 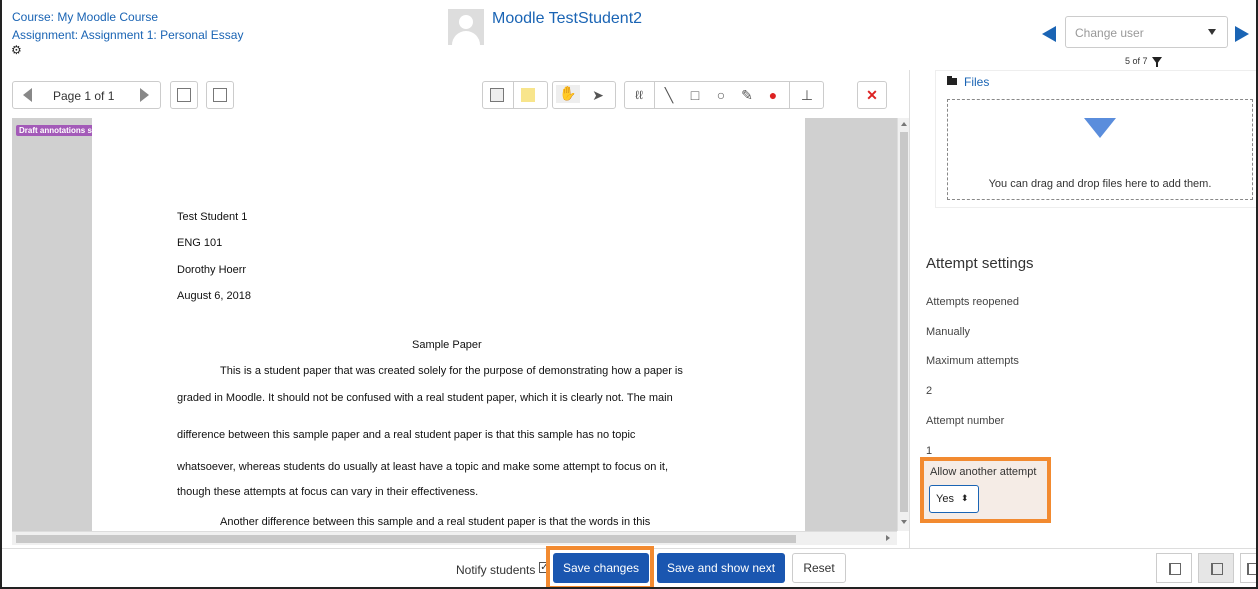 I want to click on gear-icon: ⚙, so click(x=17, y=50).